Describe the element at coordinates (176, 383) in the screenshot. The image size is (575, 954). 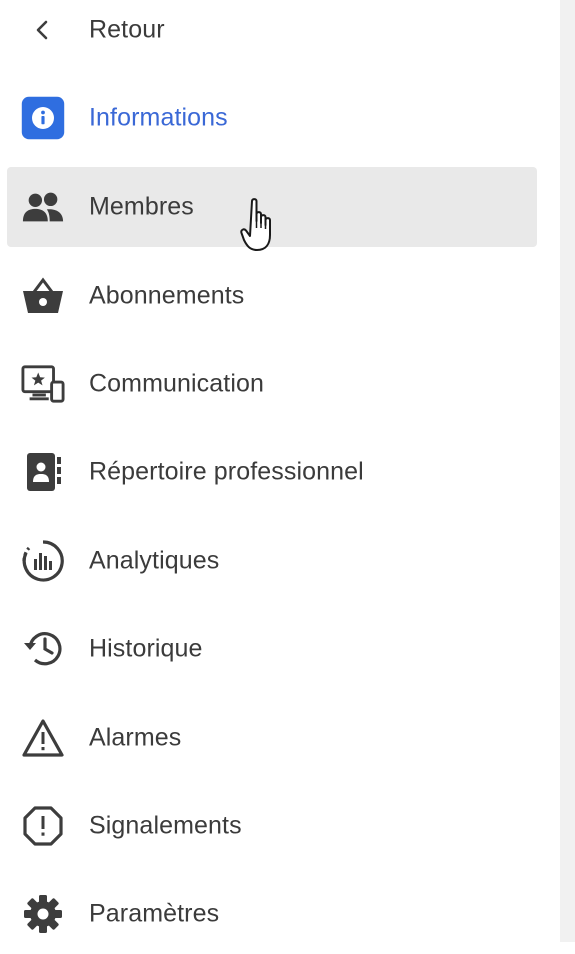
I see `nav-item-label: Communication` at that location.